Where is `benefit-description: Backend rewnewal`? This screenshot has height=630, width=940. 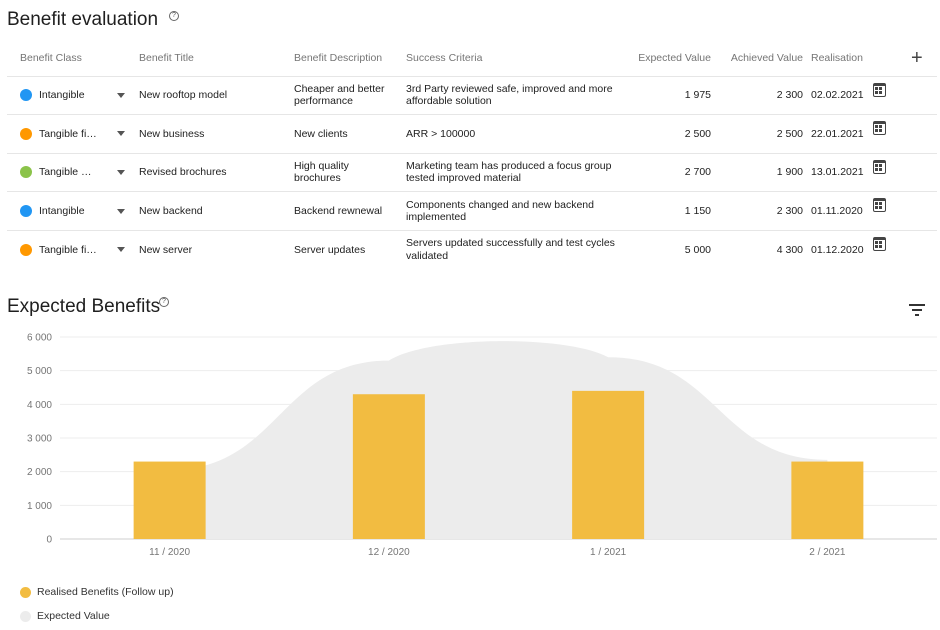 benefit-description: Backend rewnewal is located at coordinates (350, 211).